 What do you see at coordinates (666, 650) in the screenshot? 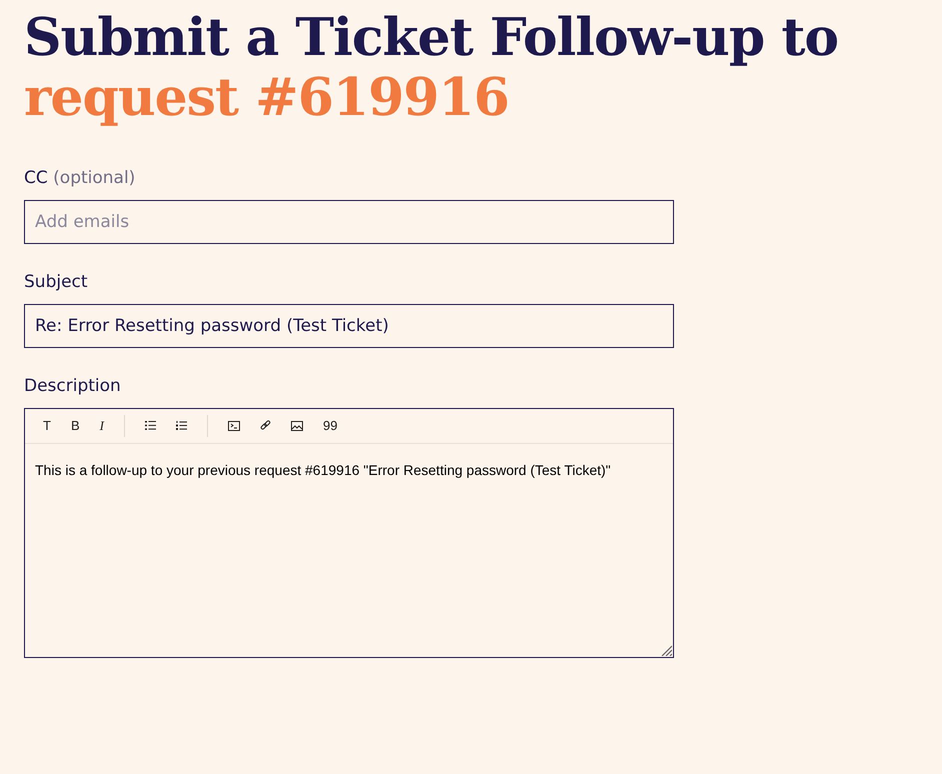
I see `resize-handle-icon` at bounding box center [666, 650].